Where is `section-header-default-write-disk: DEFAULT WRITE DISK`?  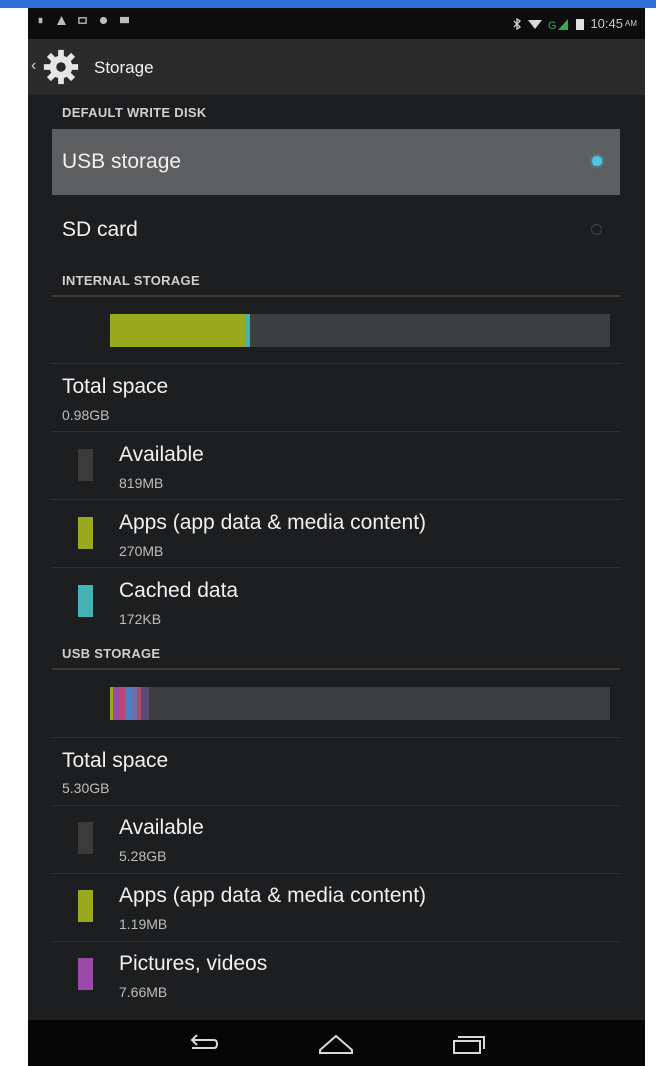 section-header-default-write-disk: DEFAULT WRITE DISK is located at coordinates (134, 112).